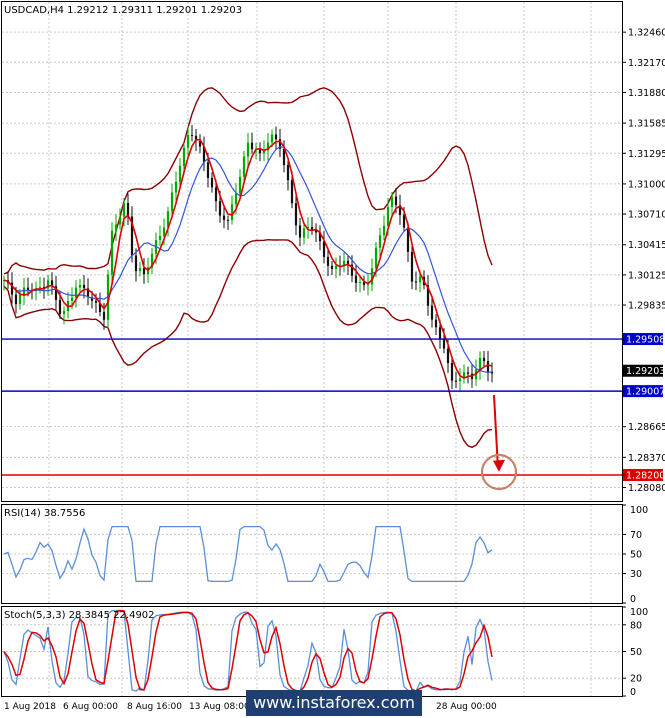 The width and height of the screenshot is (665, 718). I want to click on rsi-tick-label: 30, so click(636, 574).